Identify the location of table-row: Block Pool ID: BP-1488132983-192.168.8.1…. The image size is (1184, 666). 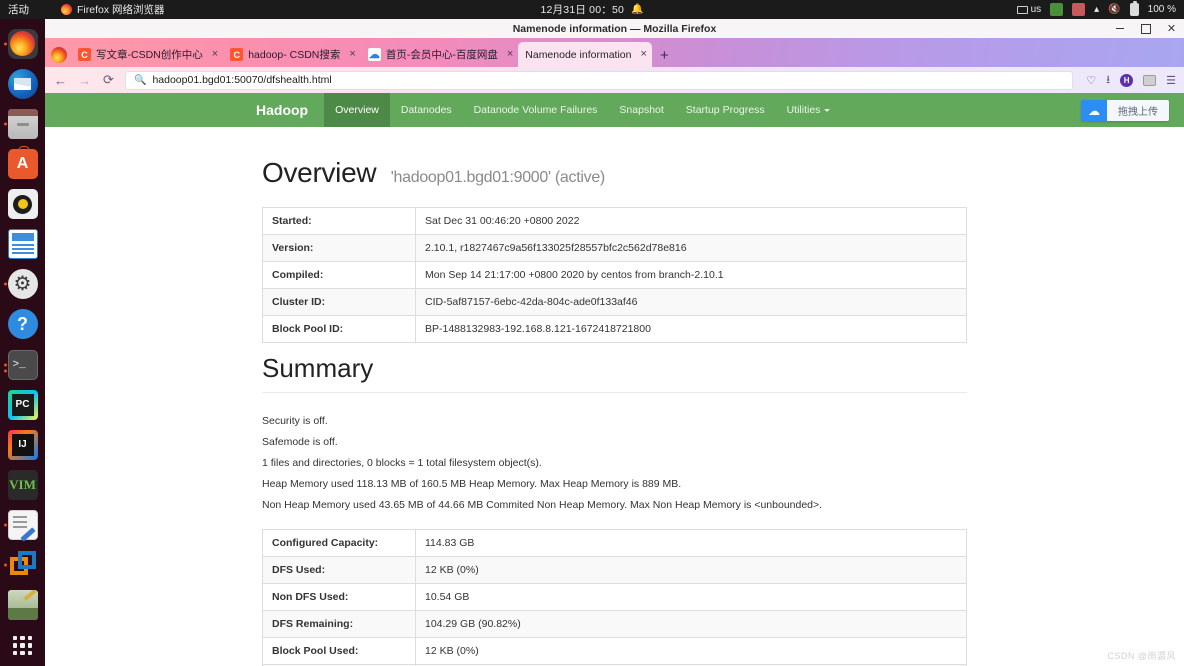
(614, 329).